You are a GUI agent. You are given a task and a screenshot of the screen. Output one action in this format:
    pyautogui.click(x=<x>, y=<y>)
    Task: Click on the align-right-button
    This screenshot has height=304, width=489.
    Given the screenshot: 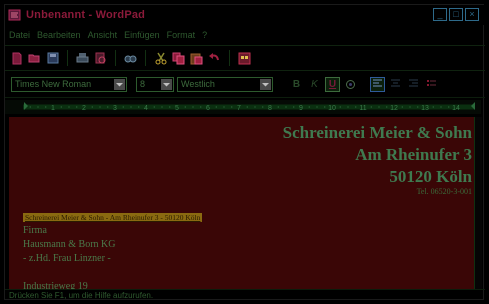 What is the action you would take?
    pyautogui.click(x=413, y=84)
    